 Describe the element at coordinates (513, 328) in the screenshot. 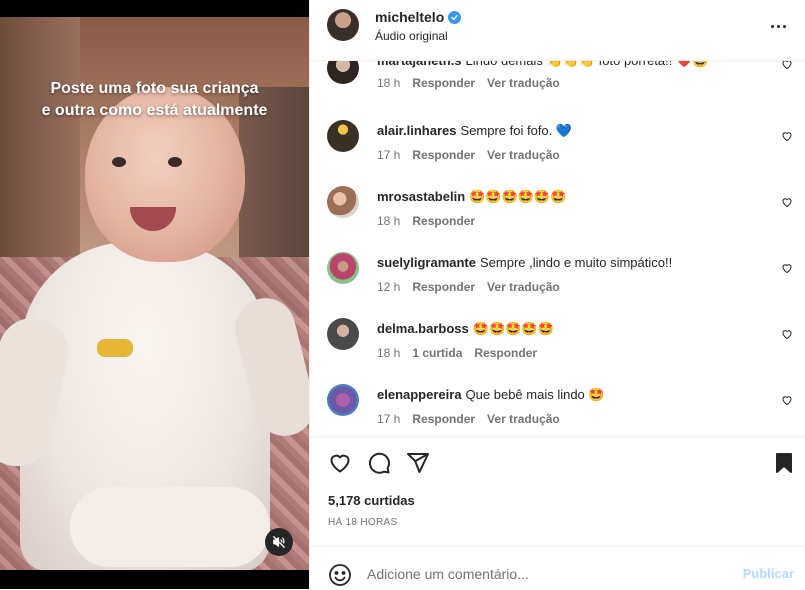

I see `comment-body: 🤩🤩🤩🤩🤩` at that location.